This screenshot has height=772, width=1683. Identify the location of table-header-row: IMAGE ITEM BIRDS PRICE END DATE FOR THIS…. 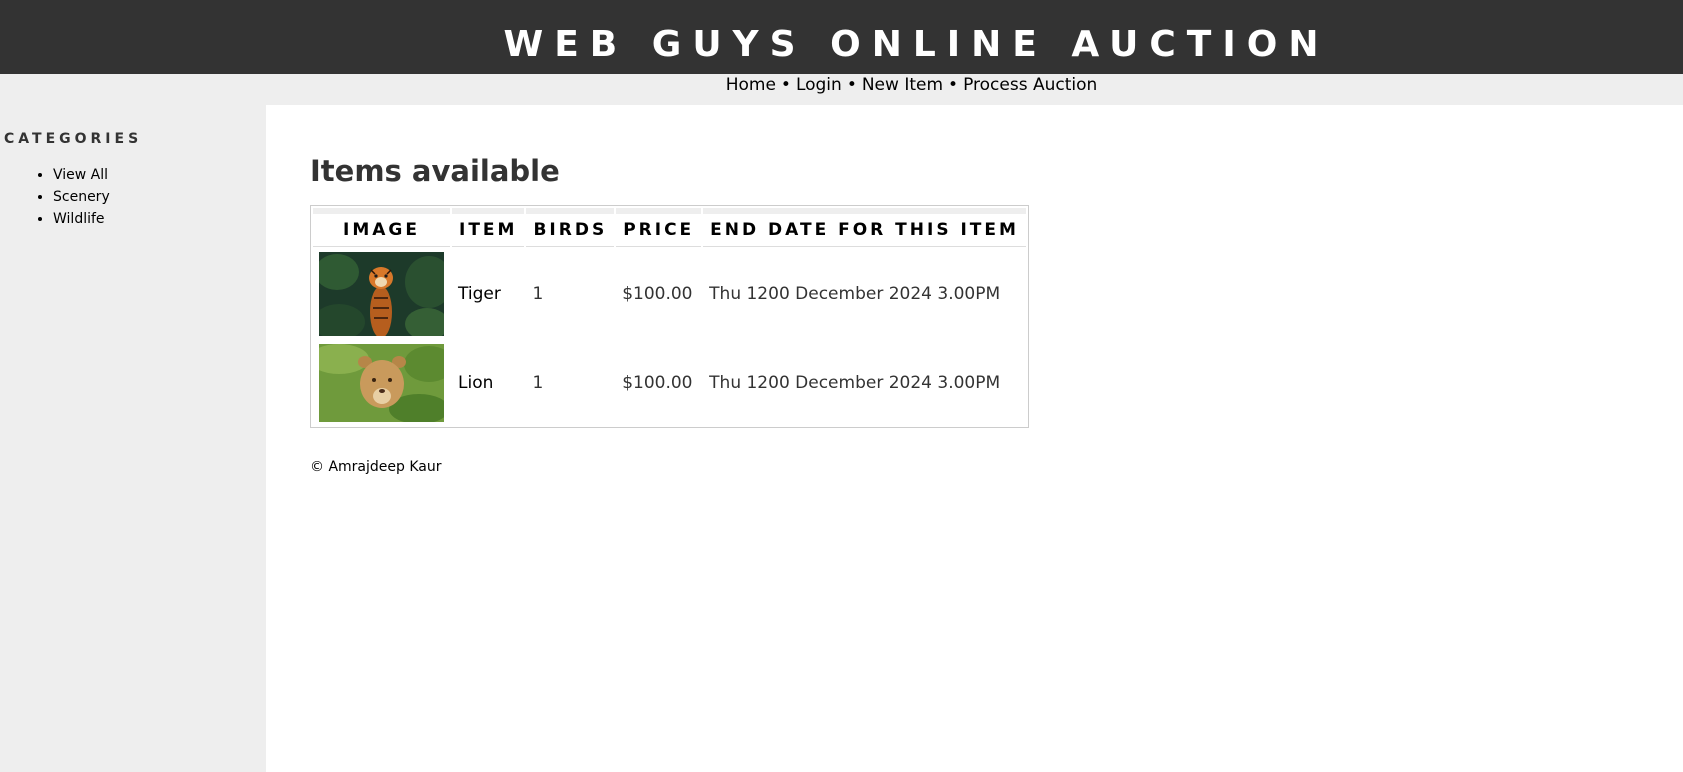
(669, 227).